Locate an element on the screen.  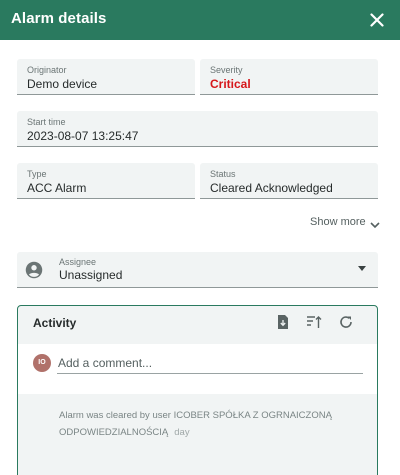
status-field: Status Cleared Acknowledged is located at coordinates (289, 181).